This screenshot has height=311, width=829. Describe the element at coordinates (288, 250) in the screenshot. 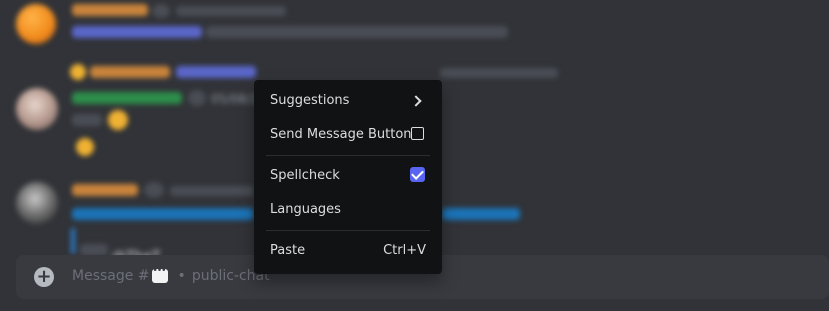

I see `menu-item-label: Paste` at that location.